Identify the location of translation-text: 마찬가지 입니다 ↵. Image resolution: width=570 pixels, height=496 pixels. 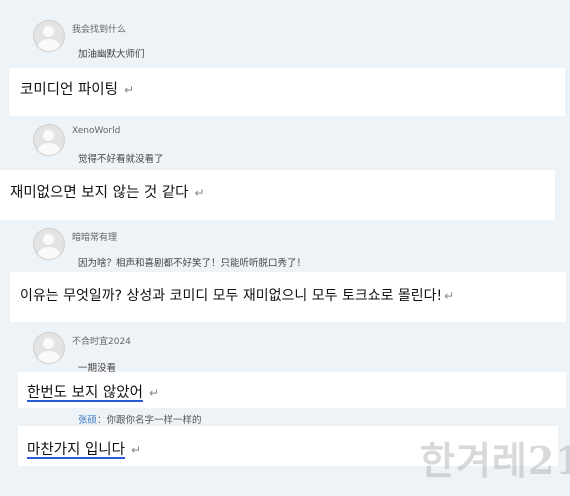
(84, 448).